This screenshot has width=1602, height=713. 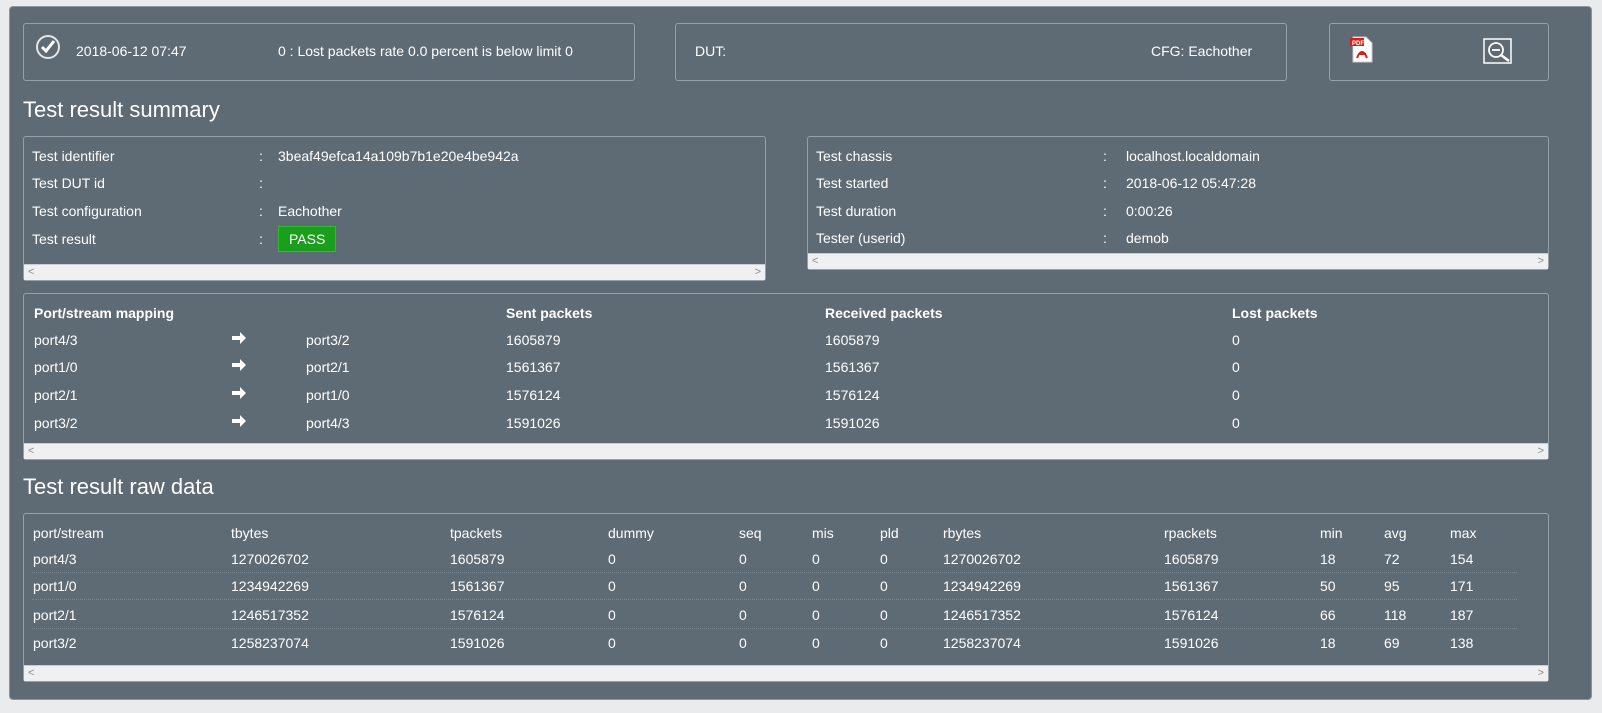 I want to click on raw-column-header: avg, so click(x=1395, y=533).